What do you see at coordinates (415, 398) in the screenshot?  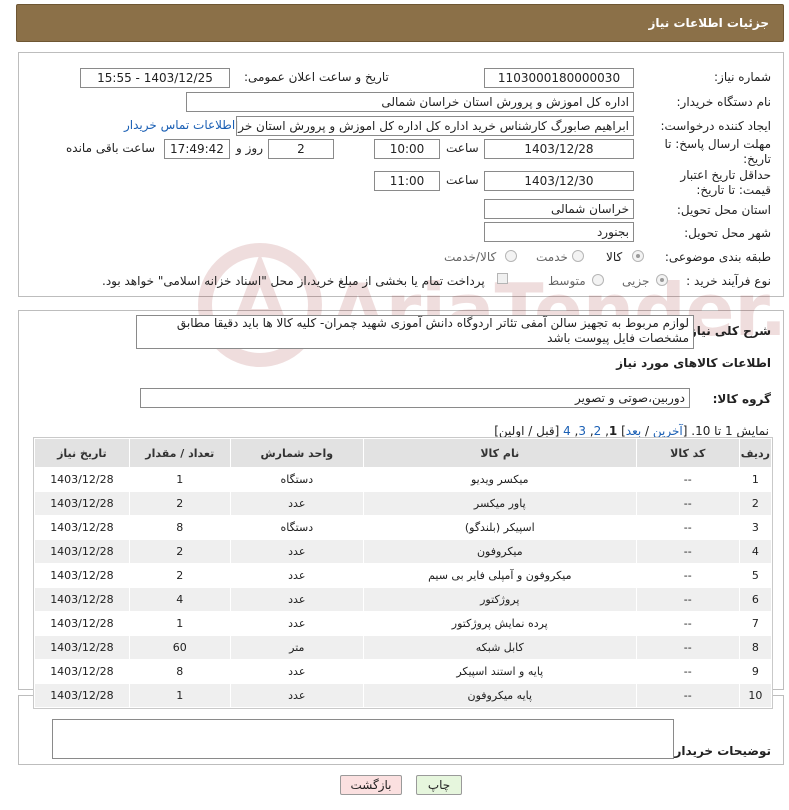 I see `goods-group-field: دوربین،صوتی و تصویر` at bounding box center [415, 398].